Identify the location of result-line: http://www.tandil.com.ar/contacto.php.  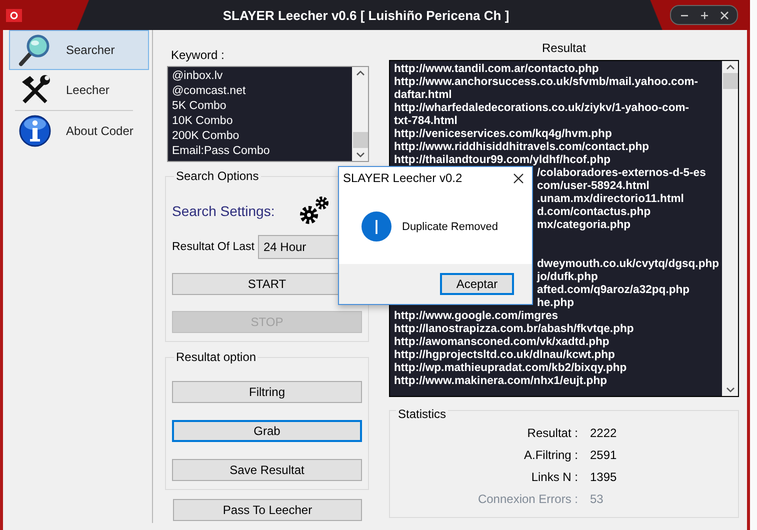
(496, 69).